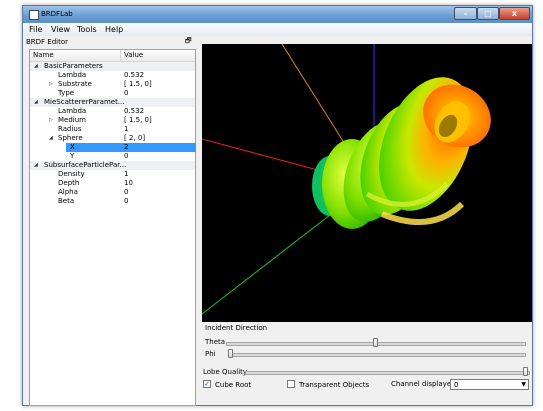  I want to click on chevron-down-icon: ▼, so click(523, 384).